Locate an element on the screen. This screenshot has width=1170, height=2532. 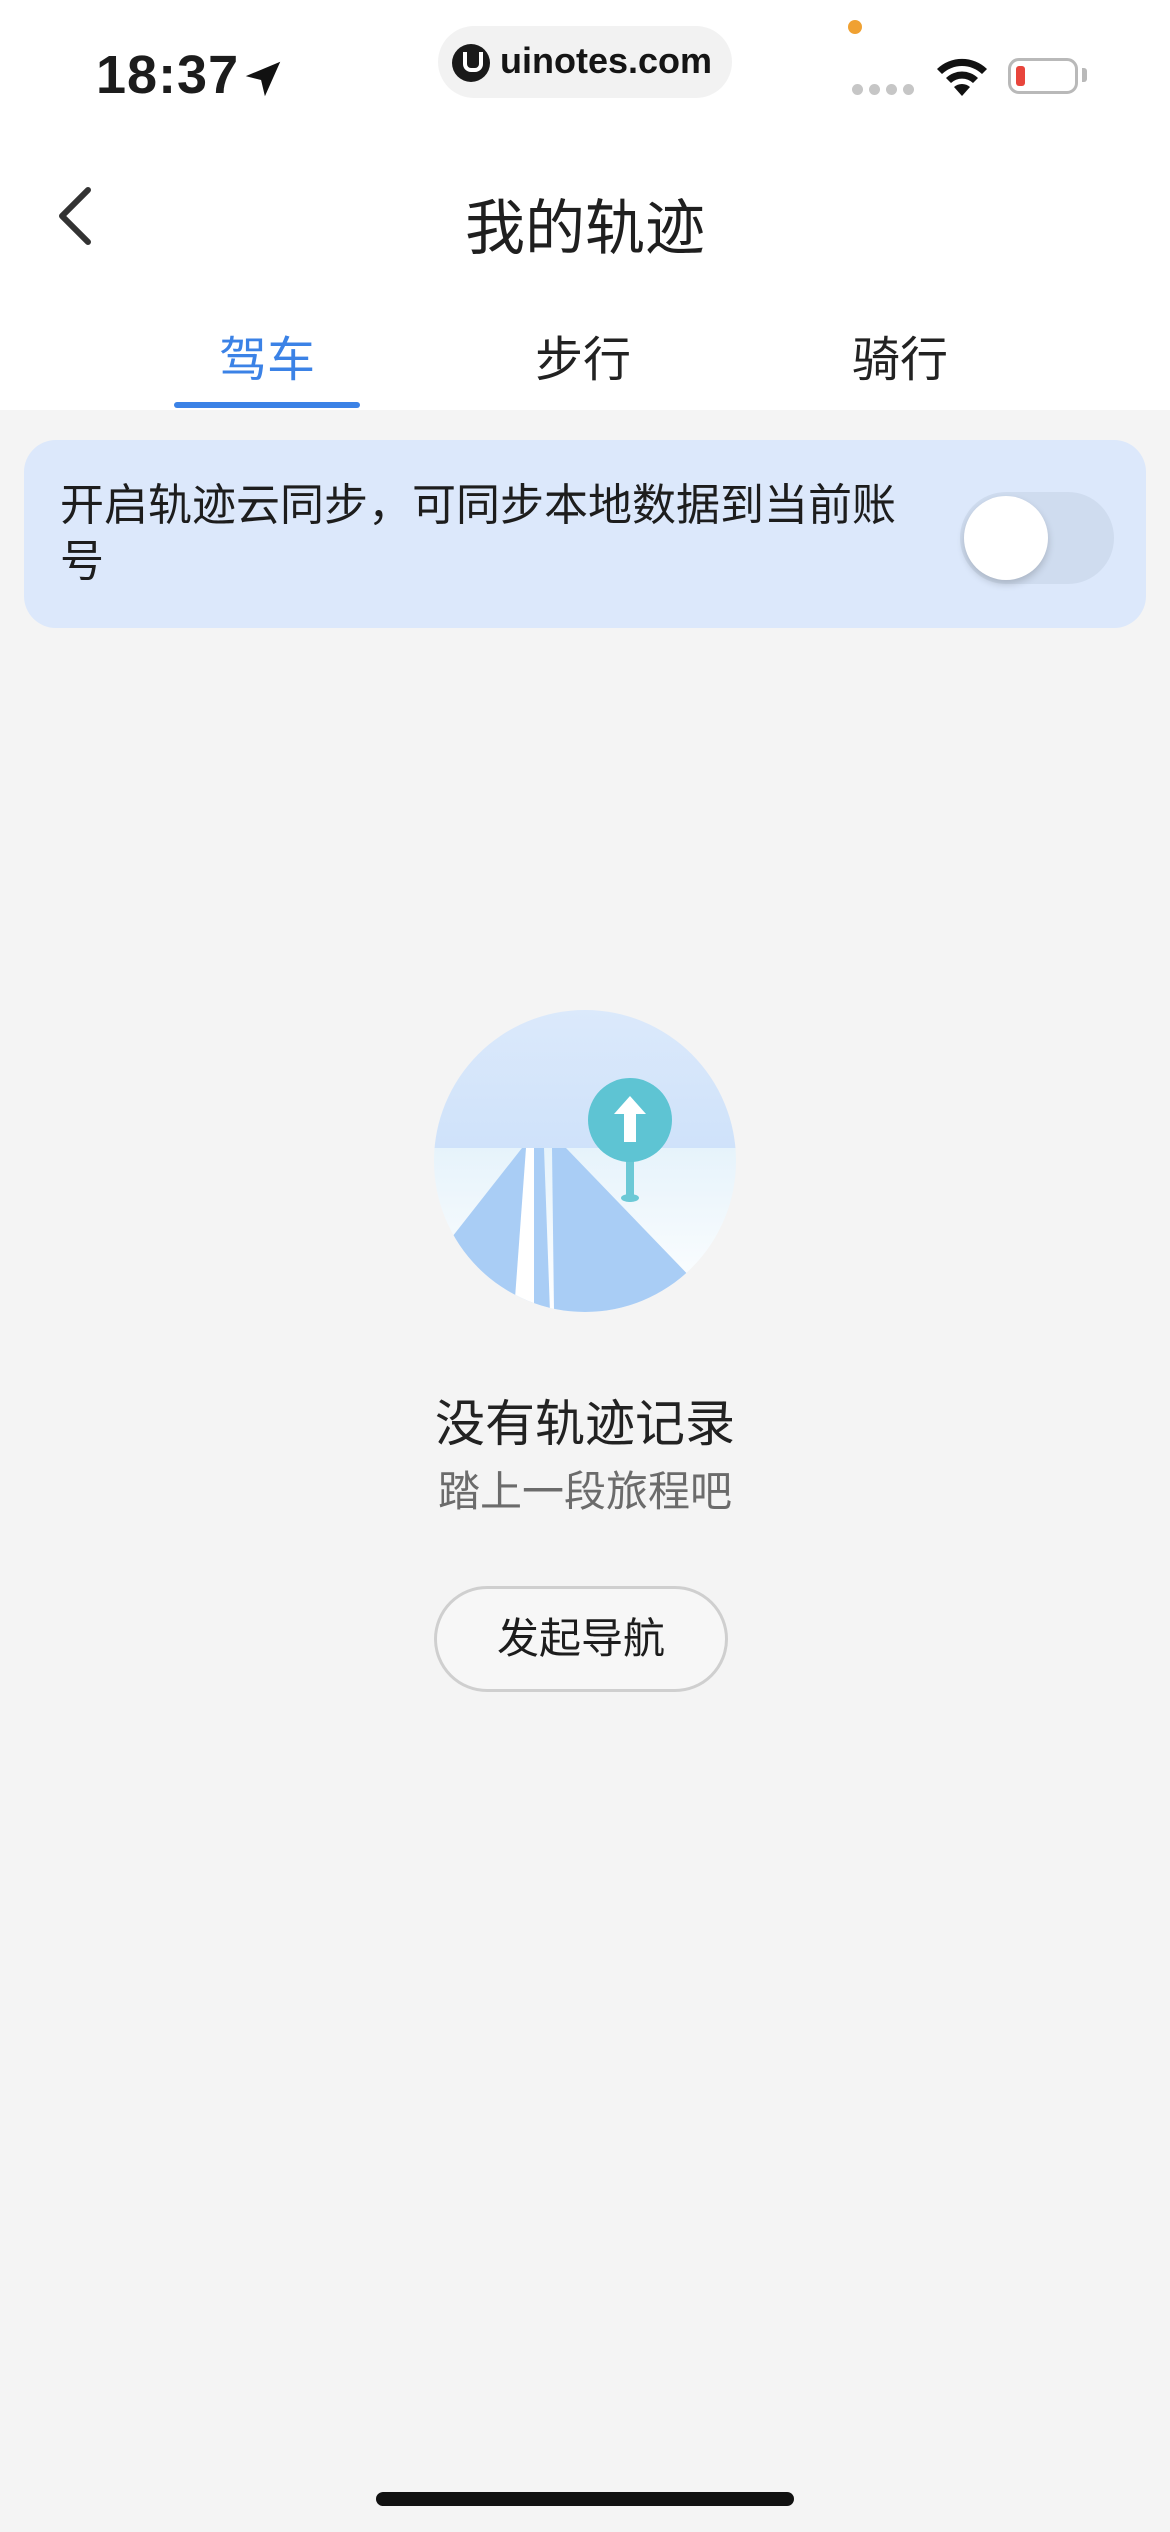
signal-icon is located at coordinates (884, 90).